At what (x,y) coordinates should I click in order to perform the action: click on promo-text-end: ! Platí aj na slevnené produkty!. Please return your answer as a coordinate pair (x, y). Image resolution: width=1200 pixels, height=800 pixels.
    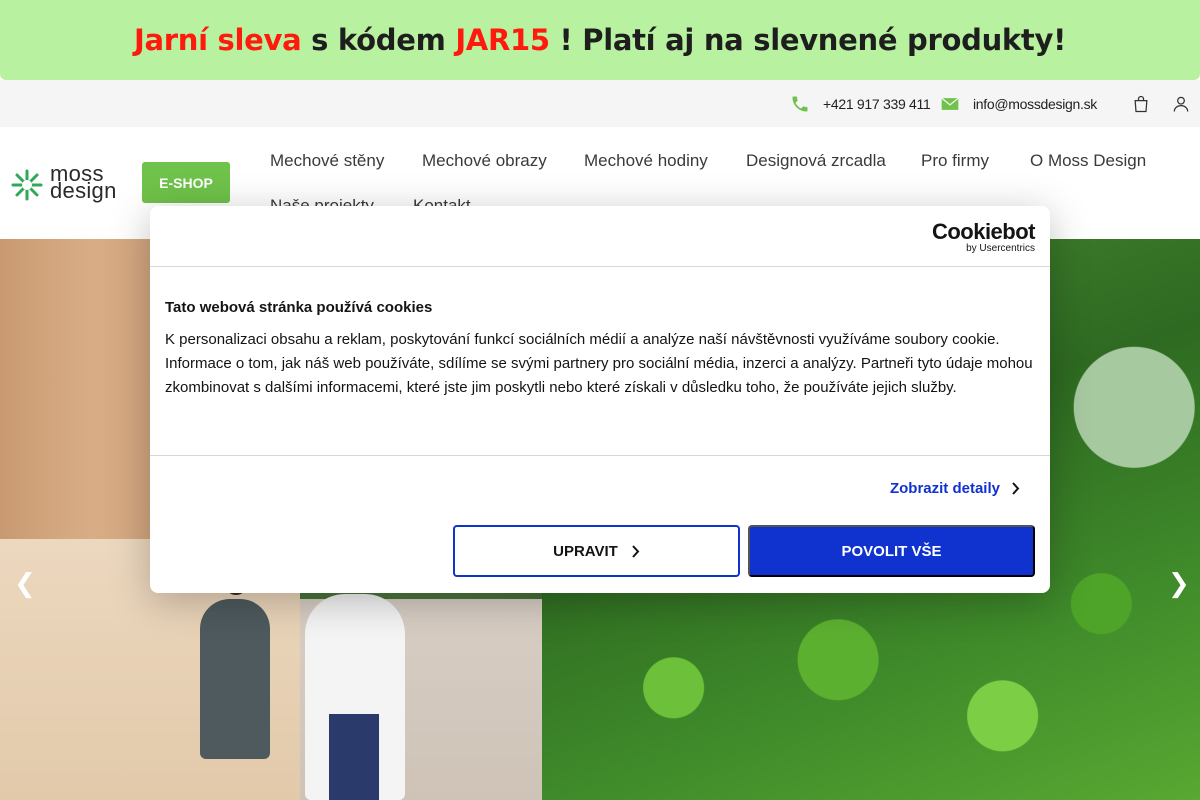
    Looking at the image, I should click on (808, 40).